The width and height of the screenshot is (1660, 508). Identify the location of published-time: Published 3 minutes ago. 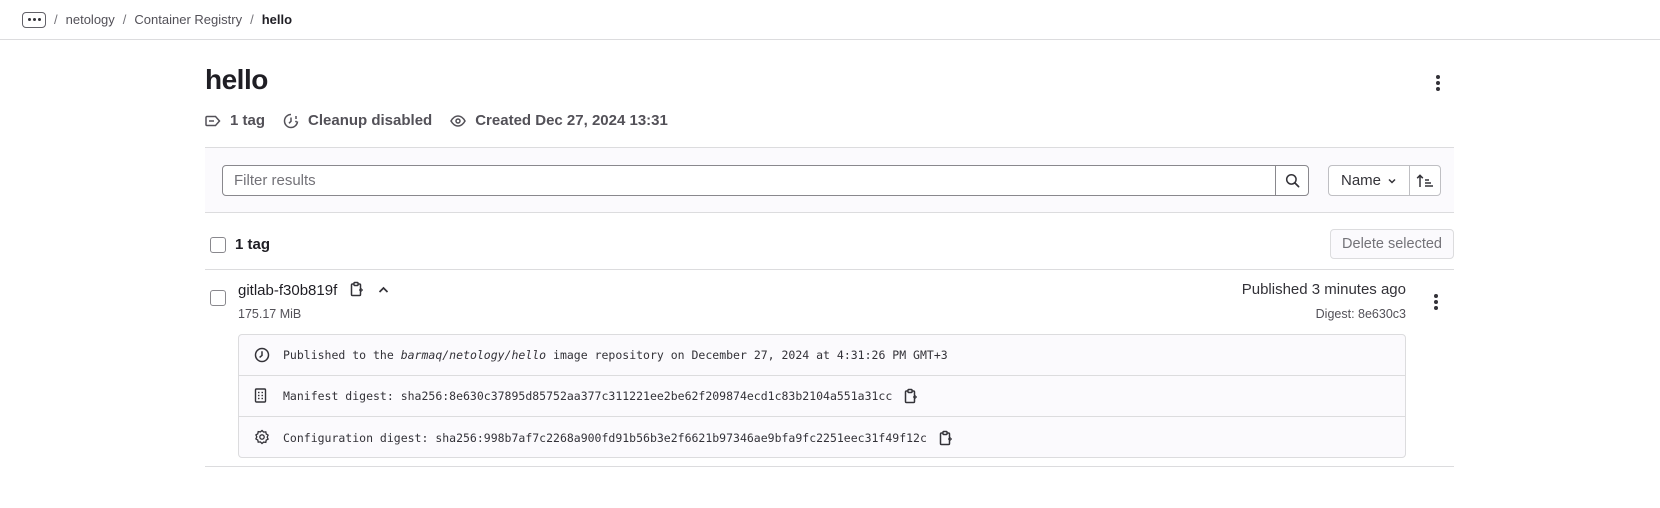
(1323, 289).